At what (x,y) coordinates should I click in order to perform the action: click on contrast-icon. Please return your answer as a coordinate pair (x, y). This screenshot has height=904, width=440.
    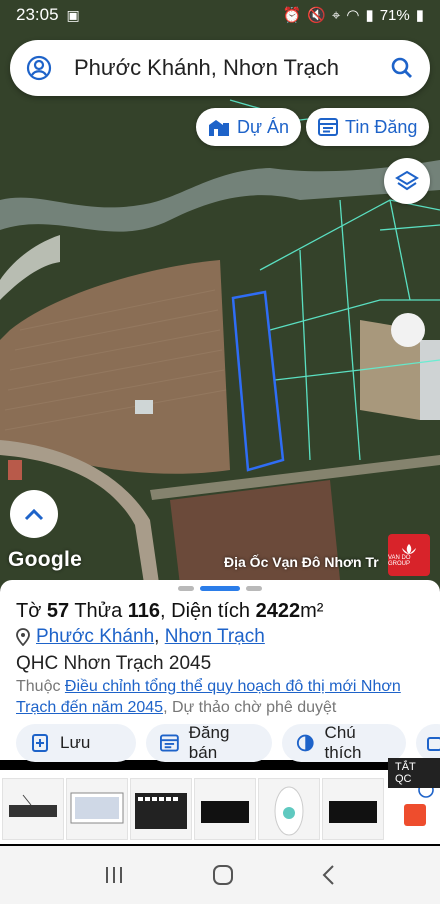
    Looking at the image, I should click on (305, 743).